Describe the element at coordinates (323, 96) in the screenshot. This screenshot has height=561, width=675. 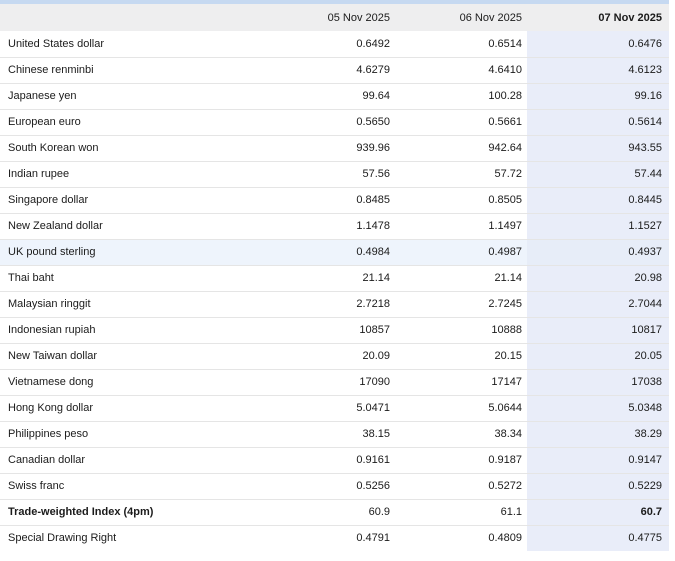
I see `rate-value-cell: 99.64` at that location.